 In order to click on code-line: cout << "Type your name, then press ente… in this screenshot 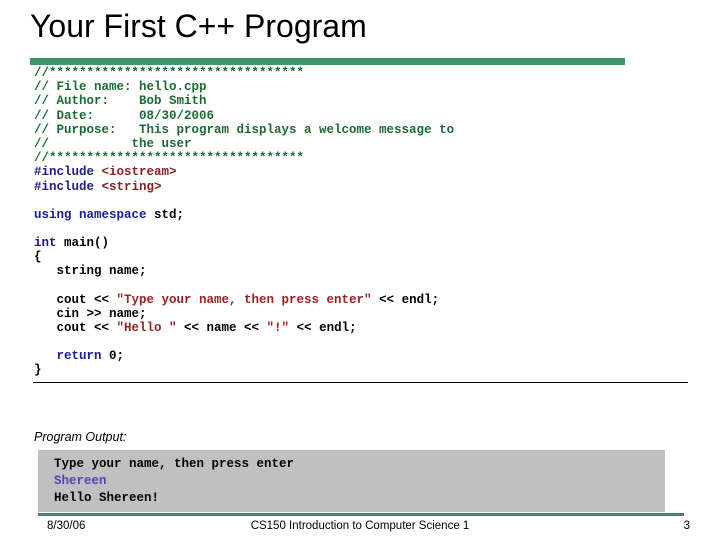, I will do `click(244, 300)`.